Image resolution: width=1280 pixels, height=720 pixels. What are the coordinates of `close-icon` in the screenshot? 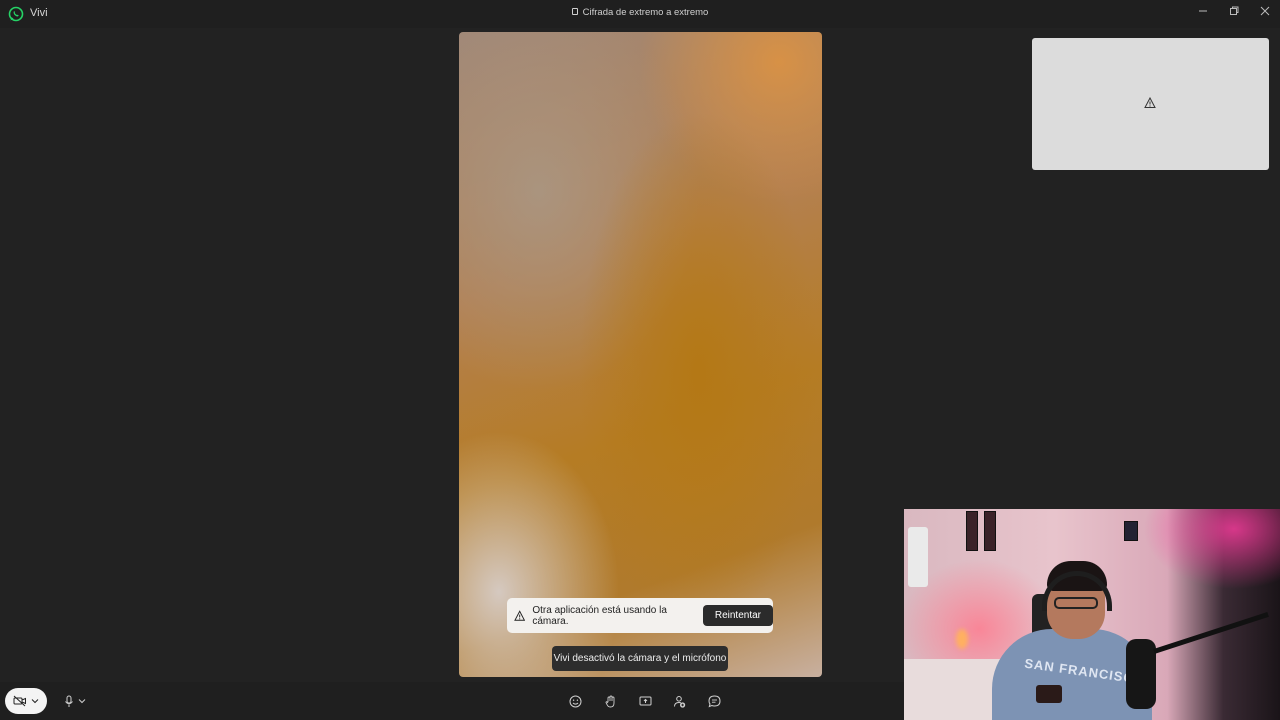 It's located at (1265, 11).